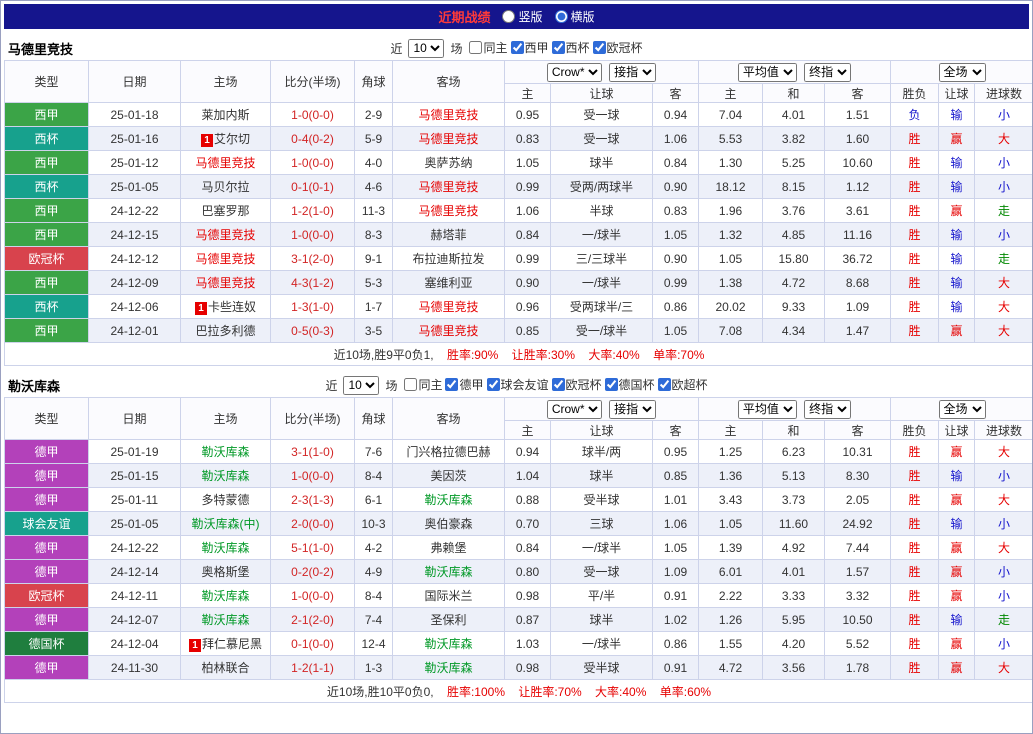 The width and height of the screenshot is (1033, 734). What do you see at coordinates (527, 643) in the screenshot?
I see `handicap-home-odds: 1.03` at bounding box center [527, 643].